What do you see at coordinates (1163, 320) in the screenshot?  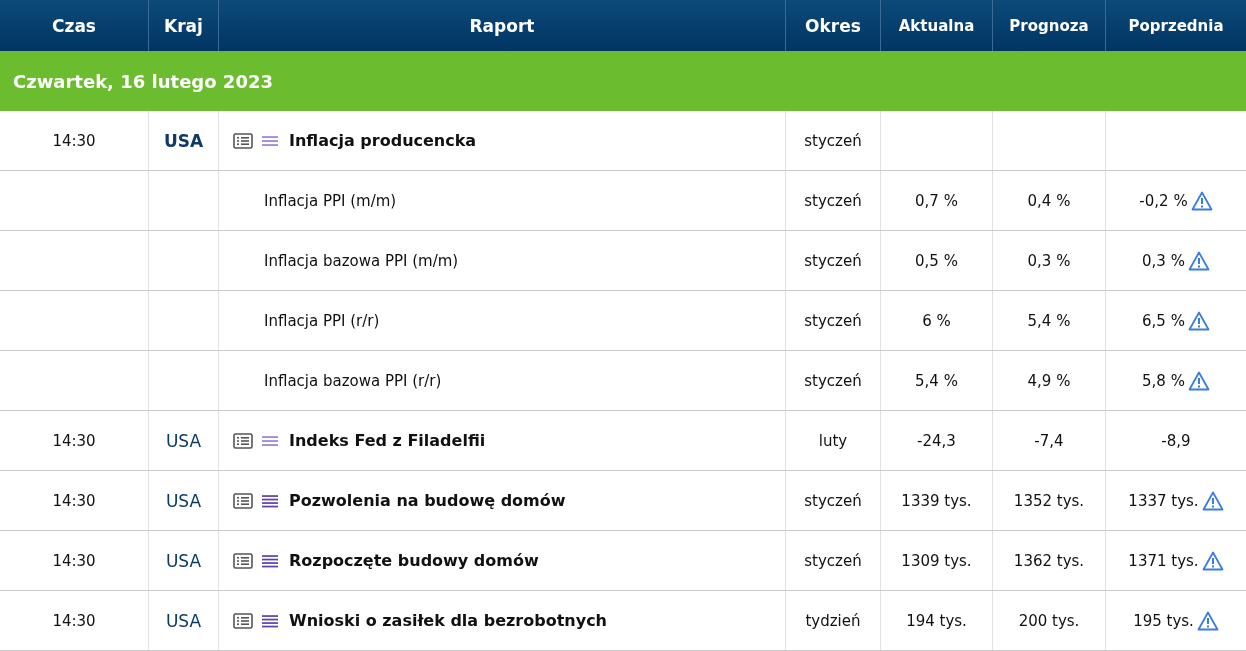 I see `previous-value: 6,5 %` at bounding box center [1163, 320].